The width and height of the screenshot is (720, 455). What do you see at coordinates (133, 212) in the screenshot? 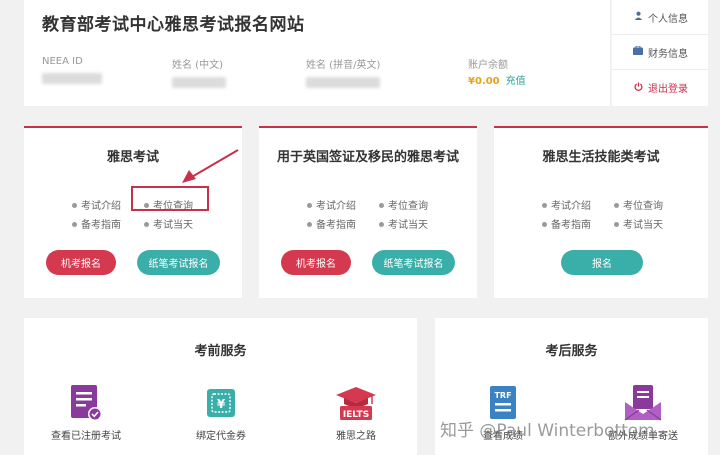
I see `ielts-exam-card: 雅思考试 考试介绍 考位查询 备考指南 考试当天 机考报名 纸笔考试报名` at bounding box center [133, 212].